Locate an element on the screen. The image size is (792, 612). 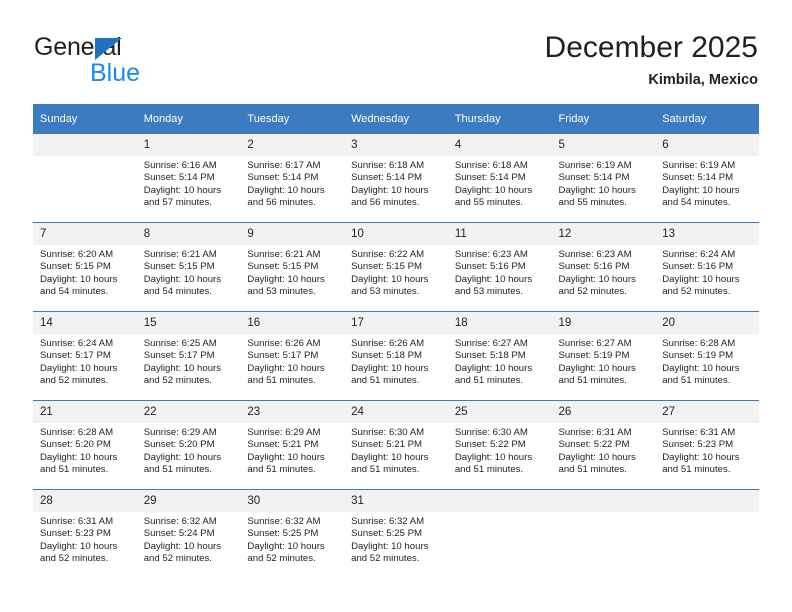
sunrise-text: Sunrise: 6:26 AM is located at coordinates (388, 343).